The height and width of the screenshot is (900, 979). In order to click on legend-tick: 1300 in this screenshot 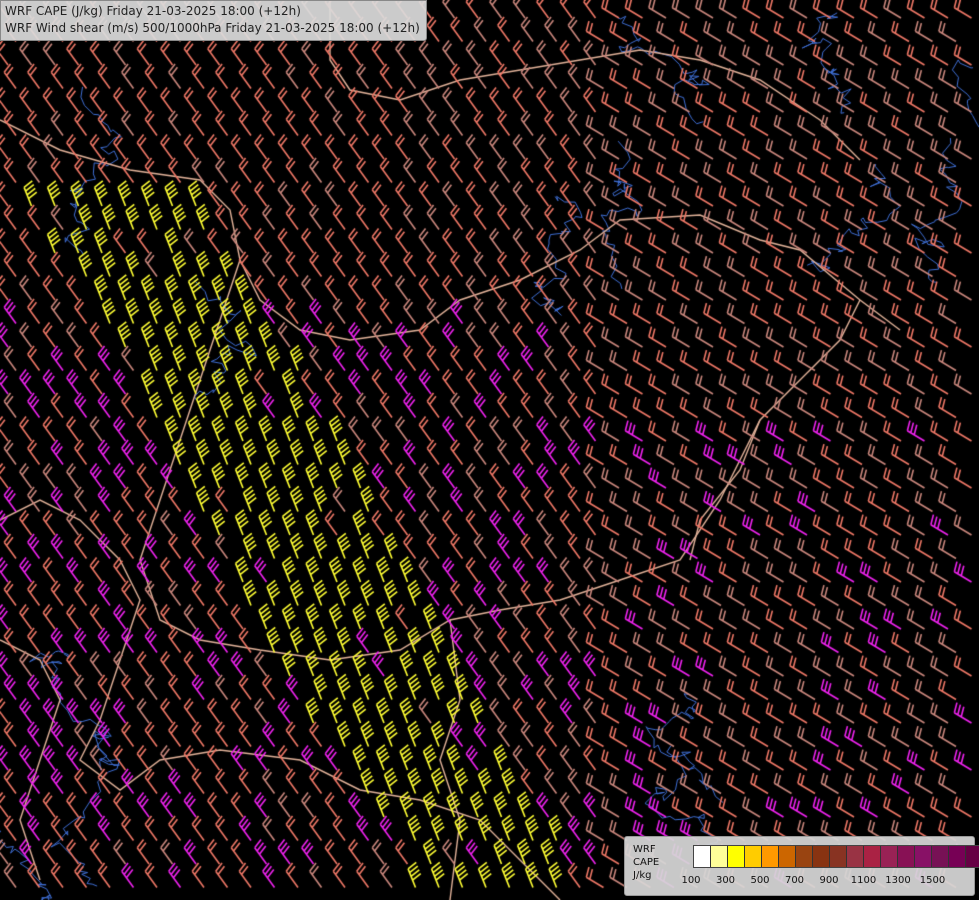, I will do `click(898, 880)`.